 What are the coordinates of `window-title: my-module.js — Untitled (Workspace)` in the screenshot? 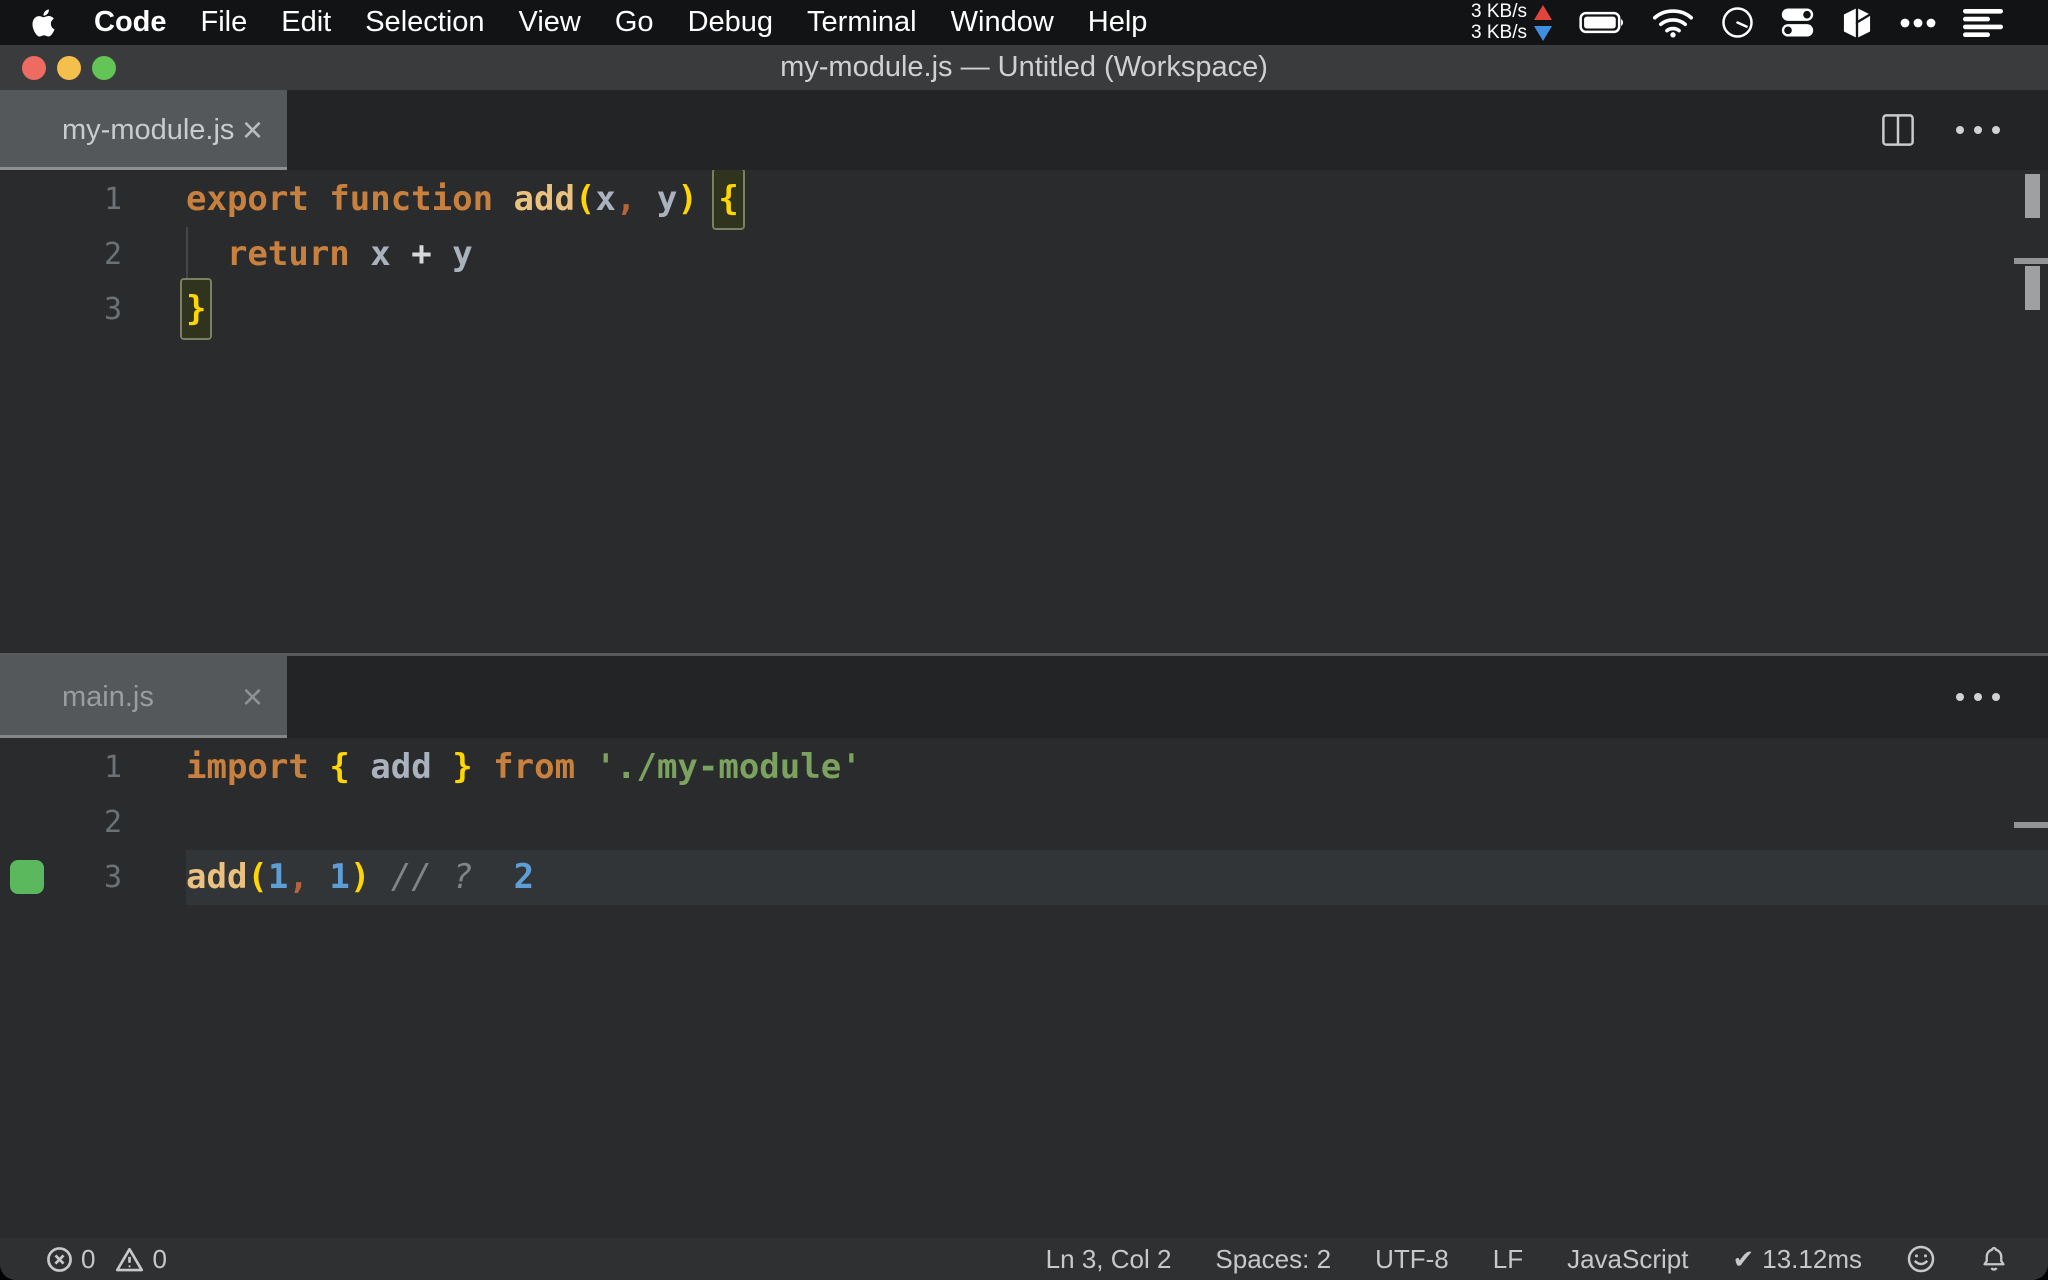 It's located at (1024, 67).